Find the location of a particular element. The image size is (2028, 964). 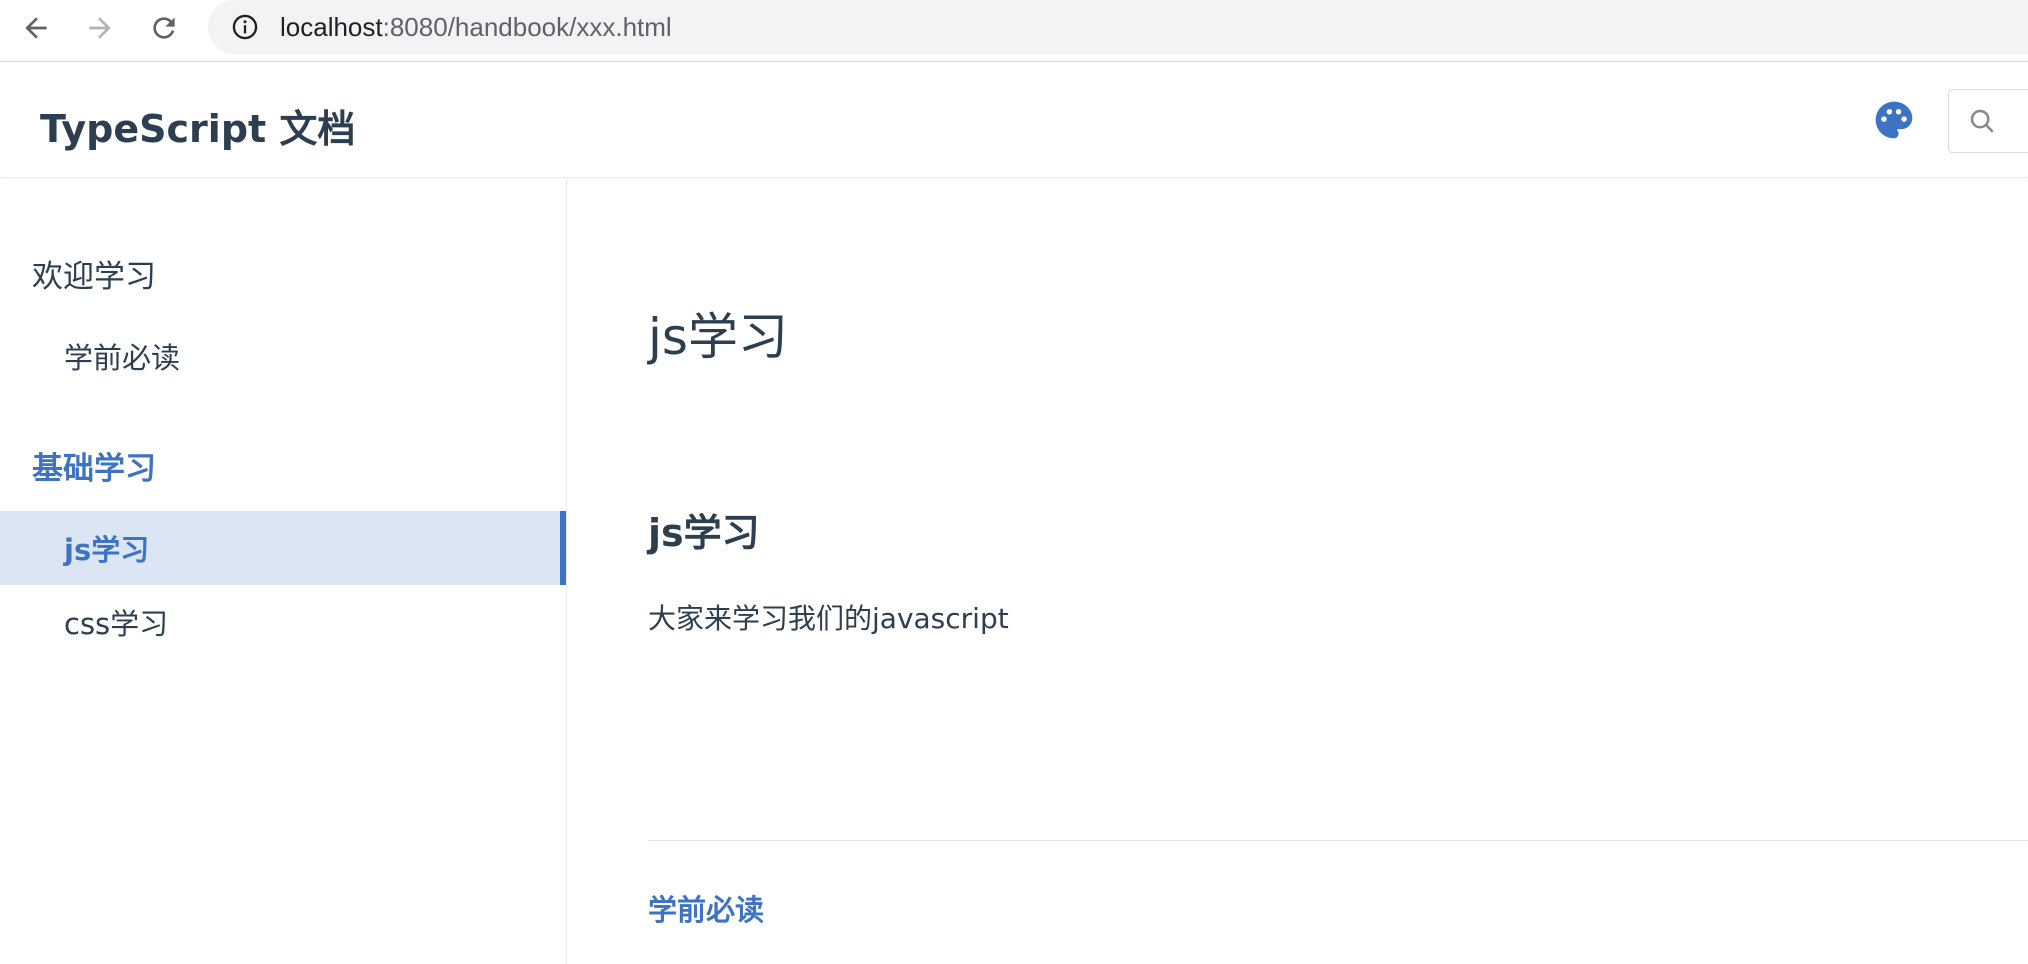

prev-page-link: 学前必读 is located at coordinates (706, 908).